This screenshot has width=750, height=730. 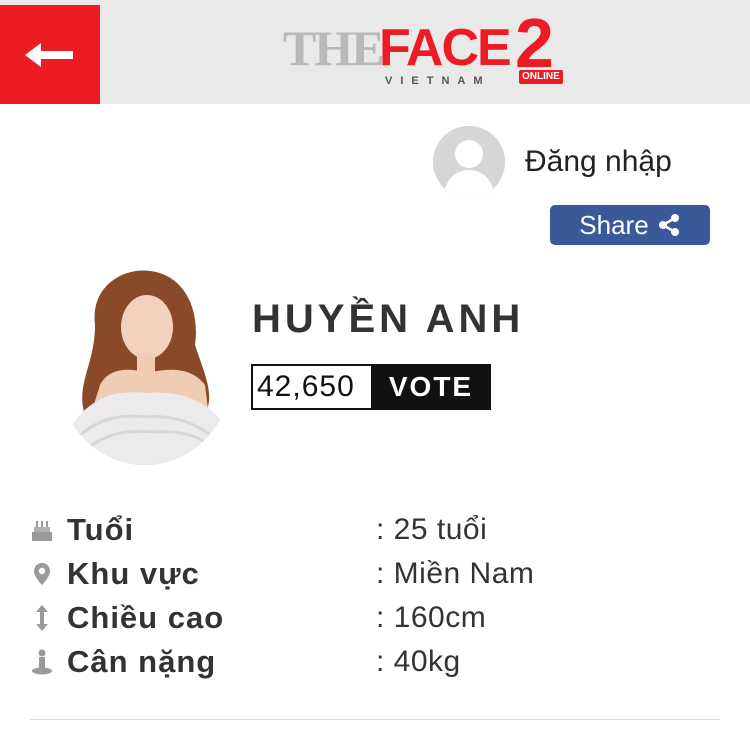 What do you see at coordinates (431, 617) in the screenshot?
I see `info-value-height: : 160cm` at bounding box center [431, 617].